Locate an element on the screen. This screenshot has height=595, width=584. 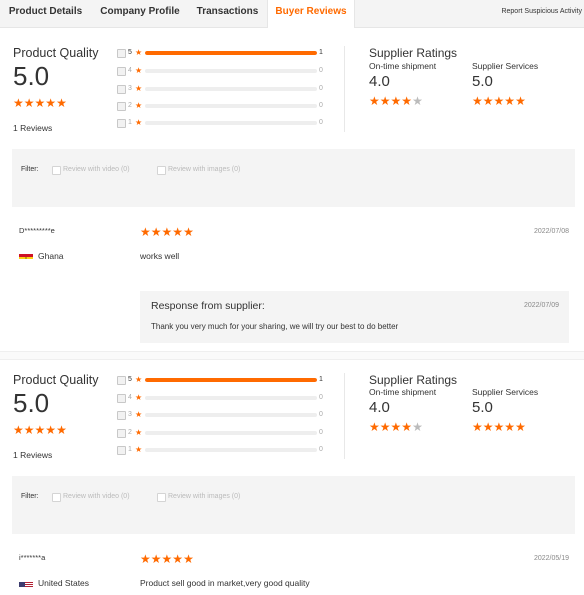
tab-product-details: Product Details is located at coordinates (45, 13).